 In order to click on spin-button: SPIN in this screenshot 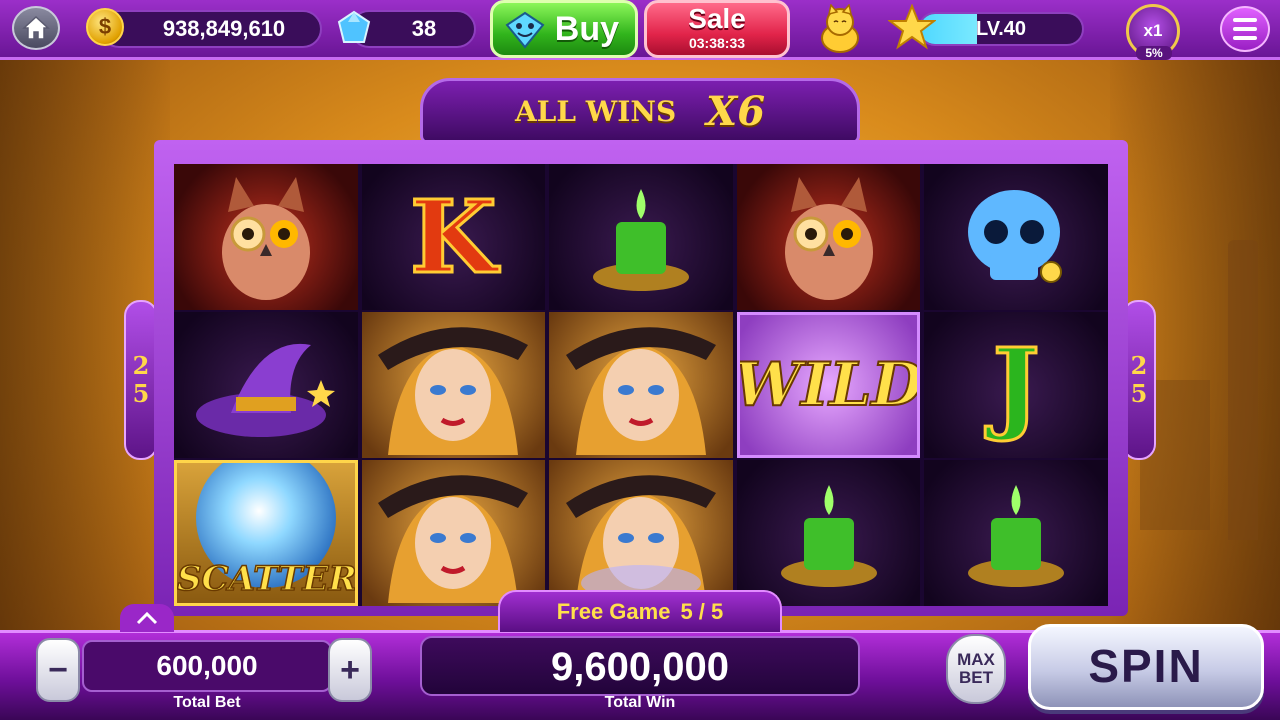, I will do `click(1146, 667)`.